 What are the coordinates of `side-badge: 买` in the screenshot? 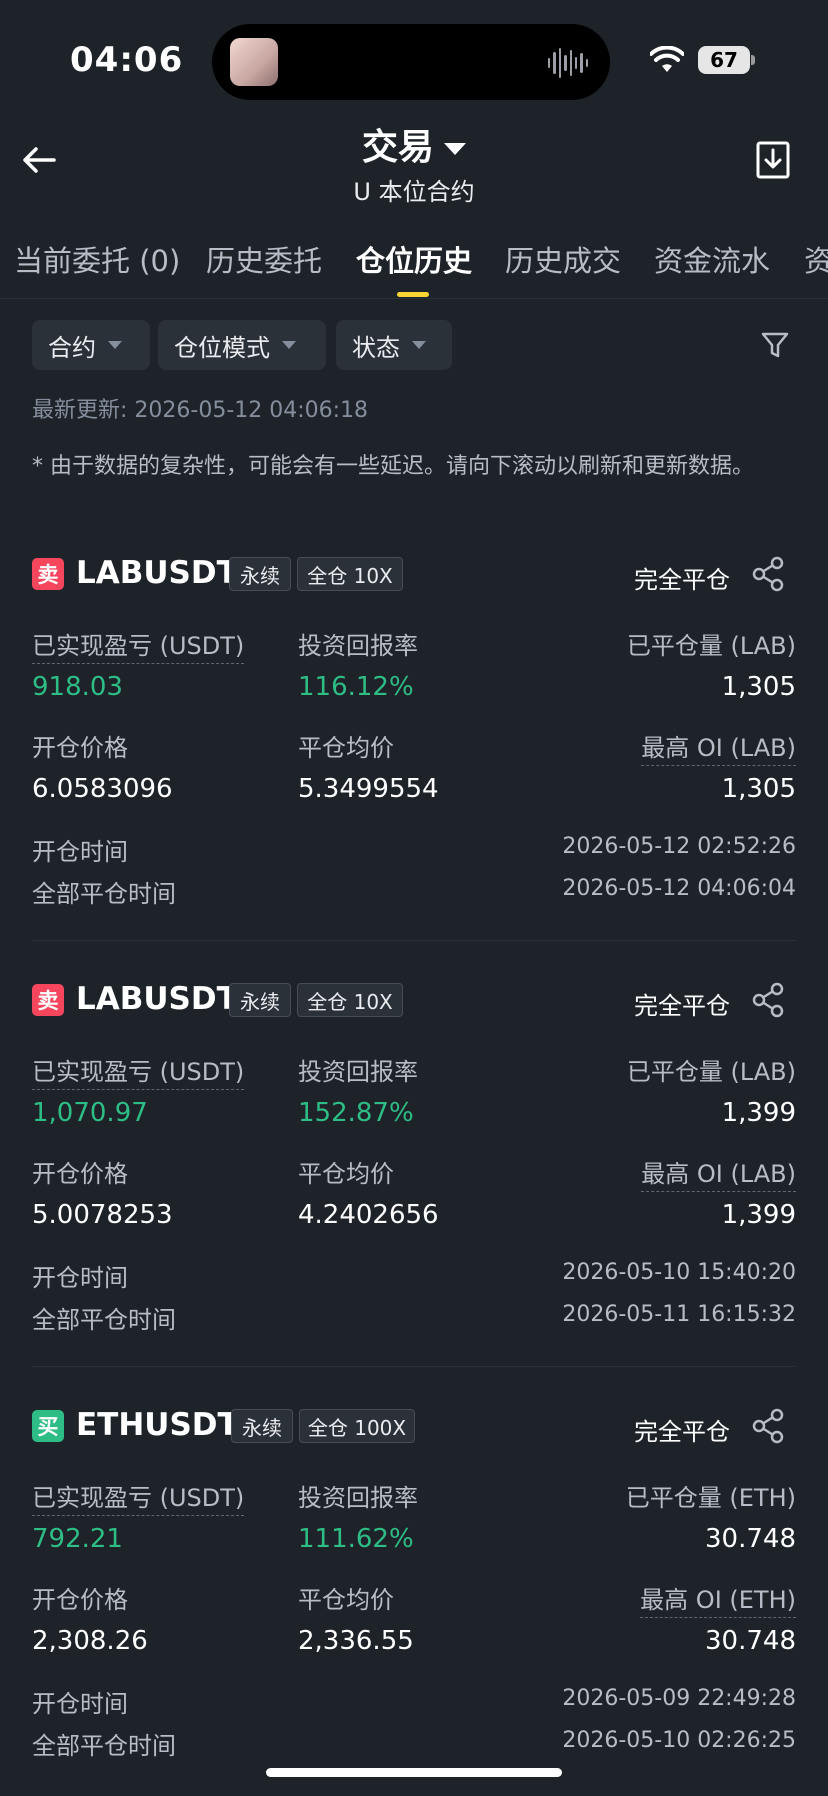 It's located at (48, 1426).